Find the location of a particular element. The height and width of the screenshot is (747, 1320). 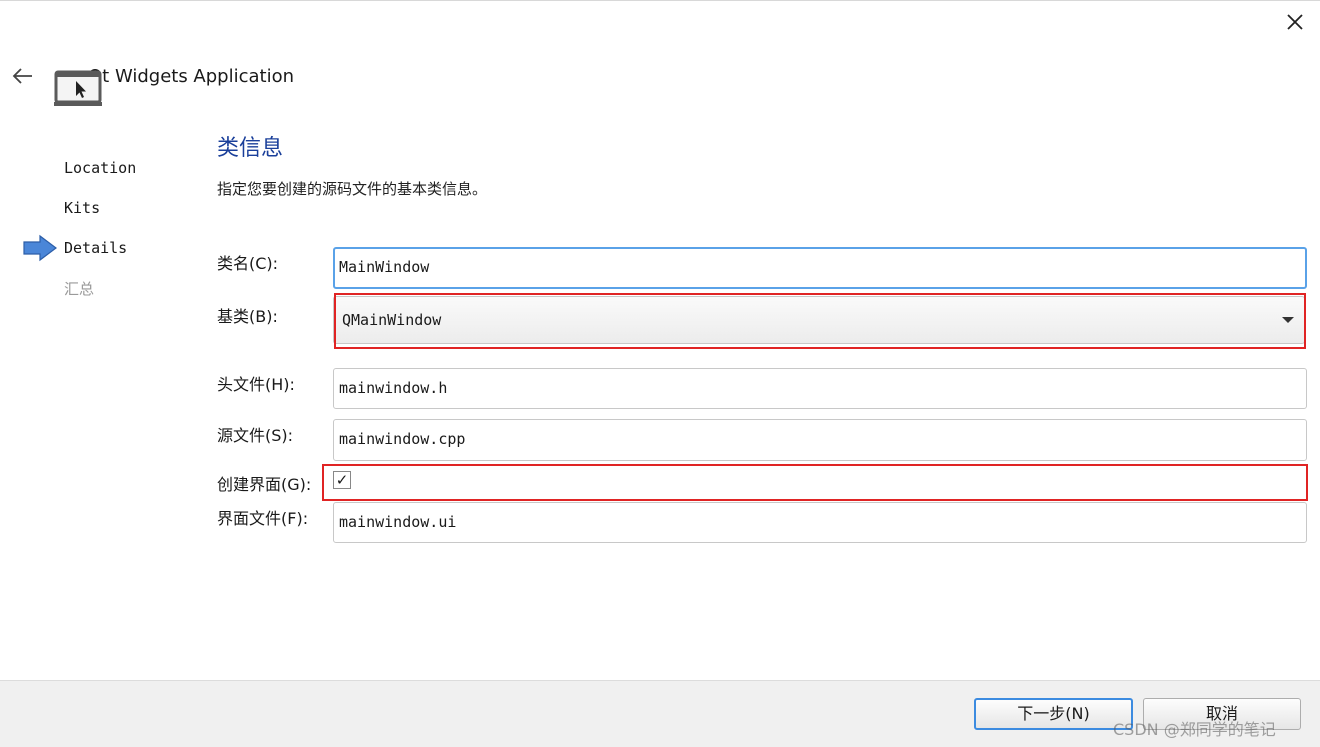

source-file-label: 源文件(S): is located at coordinates (255, 435).